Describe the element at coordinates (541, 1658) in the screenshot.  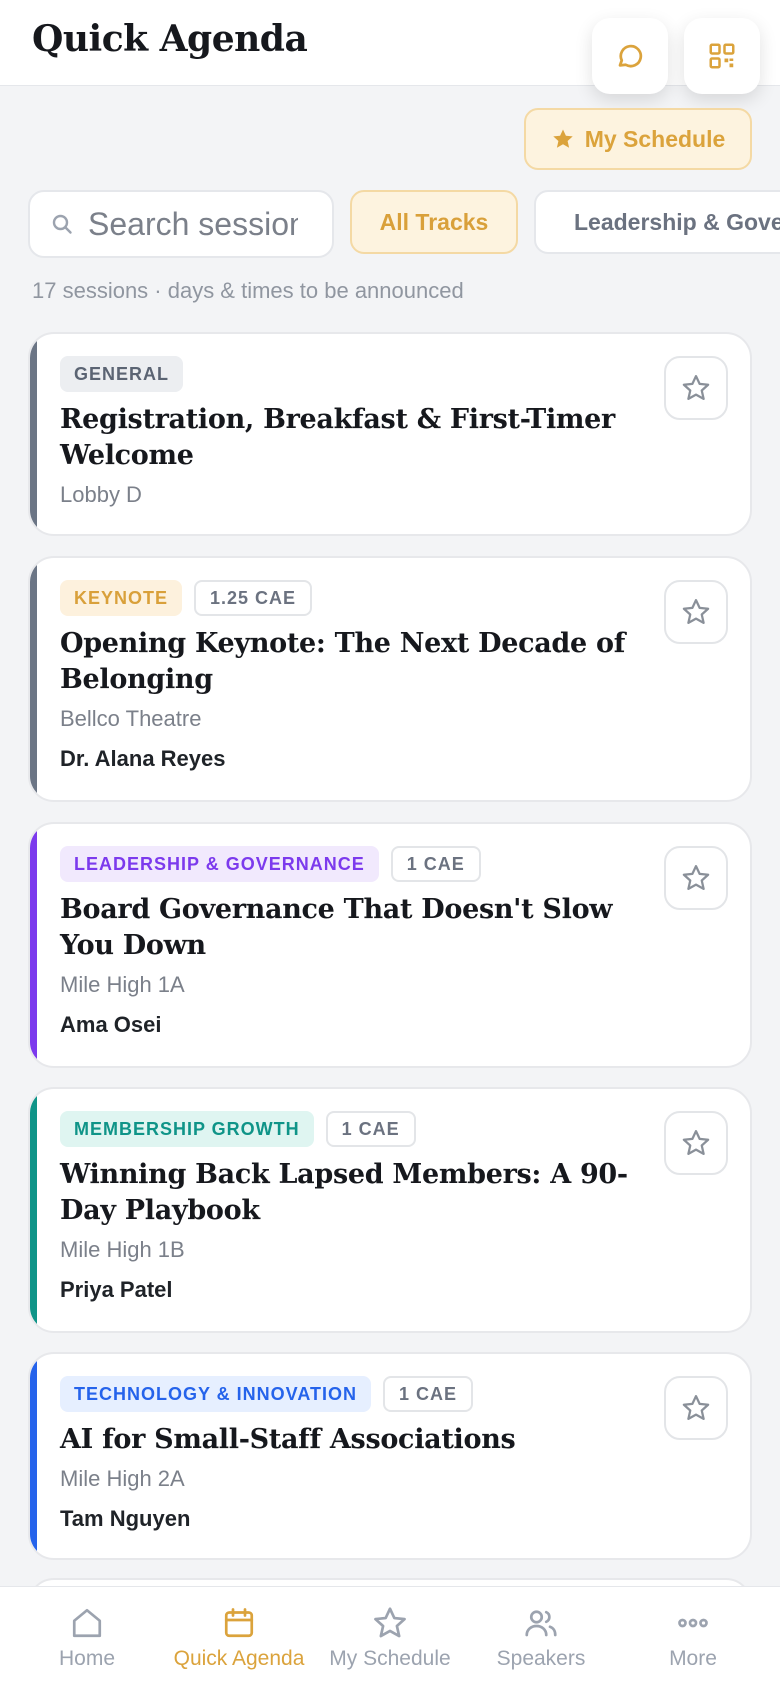
I see `tab-label: Speakers` at that location.